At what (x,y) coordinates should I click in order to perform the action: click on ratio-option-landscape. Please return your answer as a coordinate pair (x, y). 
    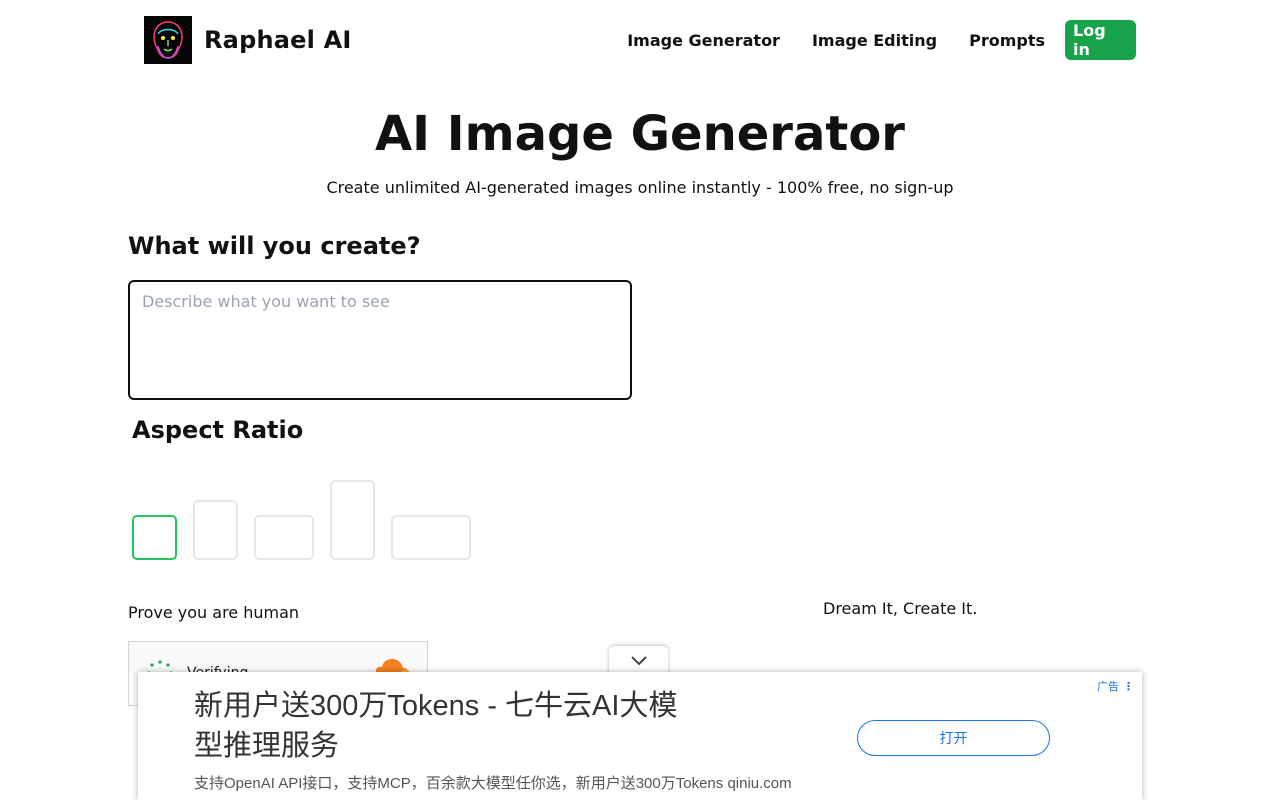
    Looking at the image, I should click on (284, 537).